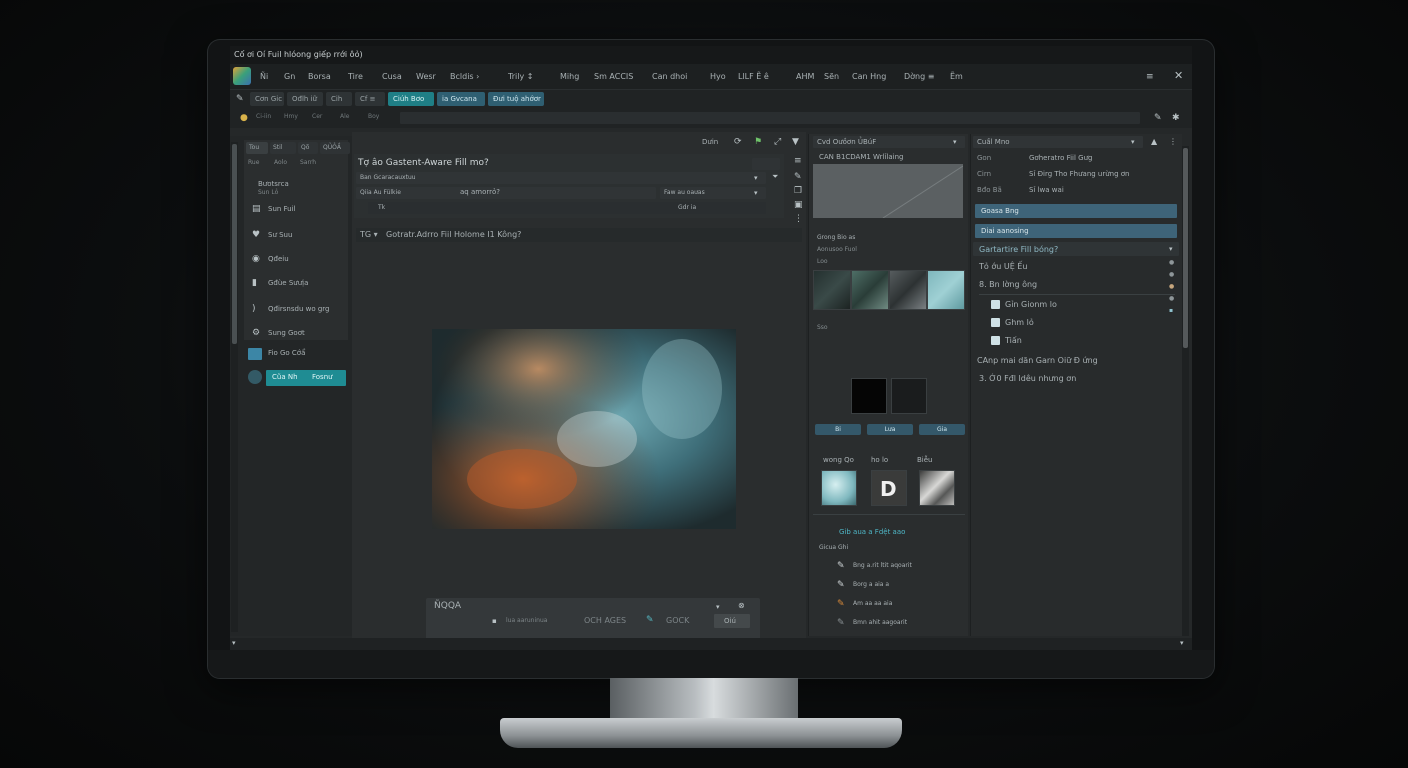 This screenshot has height=768, width=1408. Describe the element at coordinates (650, 620) in the screenshot. I see `brush-icon: ✎` at that location.